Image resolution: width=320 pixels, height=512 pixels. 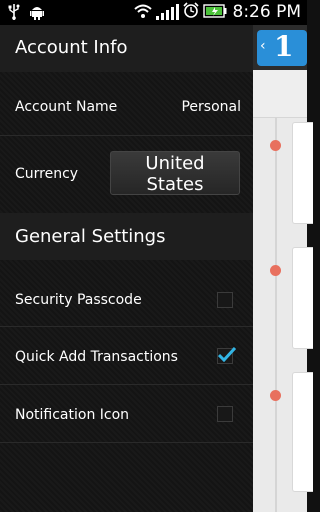 I want to click on usb-icon, so click(x=14, y=14).